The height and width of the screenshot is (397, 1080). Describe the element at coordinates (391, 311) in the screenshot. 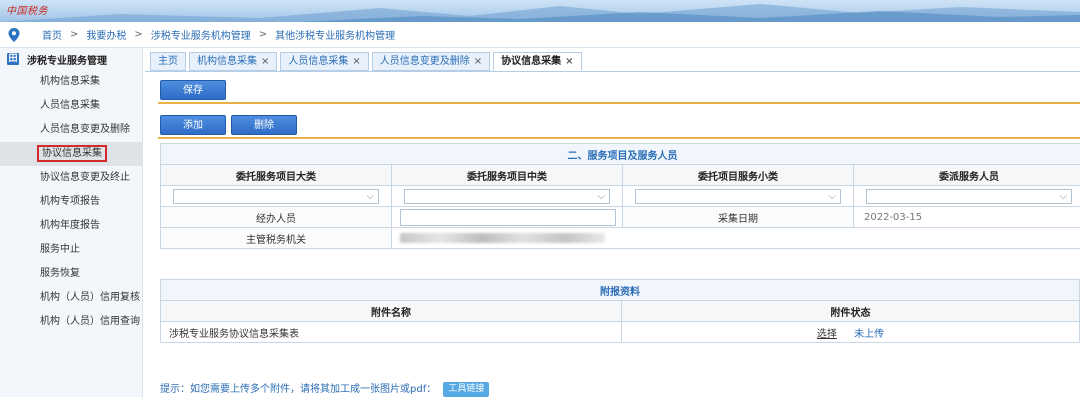

I see `column-header: 附件名称` at that location.